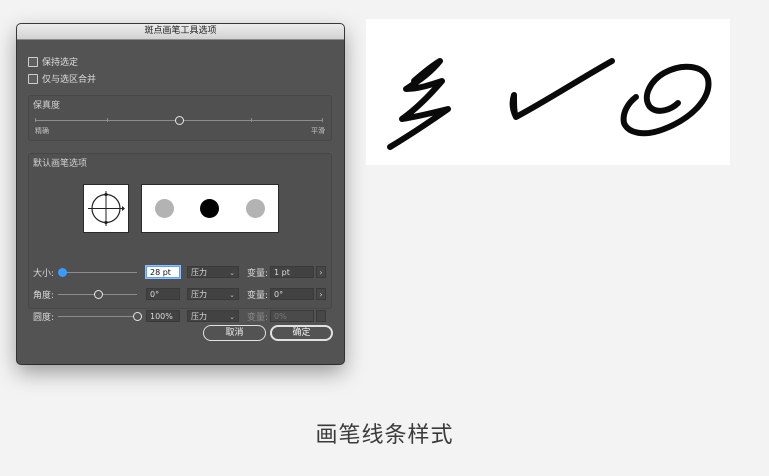  Describe the element at coordinates (47, 106) in the screenshot. I see `fidelity-label: 保真度` at that location.